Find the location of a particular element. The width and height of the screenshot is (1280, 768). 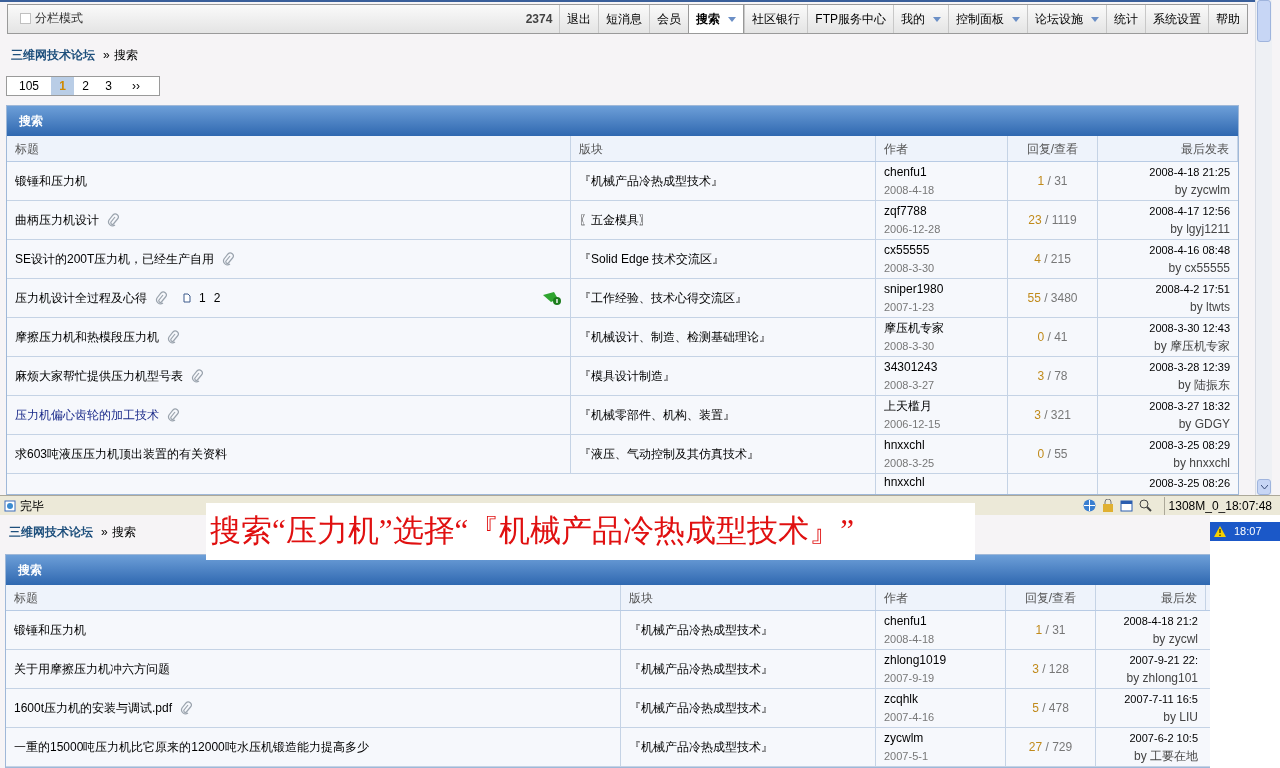

author-link: zcqhlk is located at coordinates (901, 699).